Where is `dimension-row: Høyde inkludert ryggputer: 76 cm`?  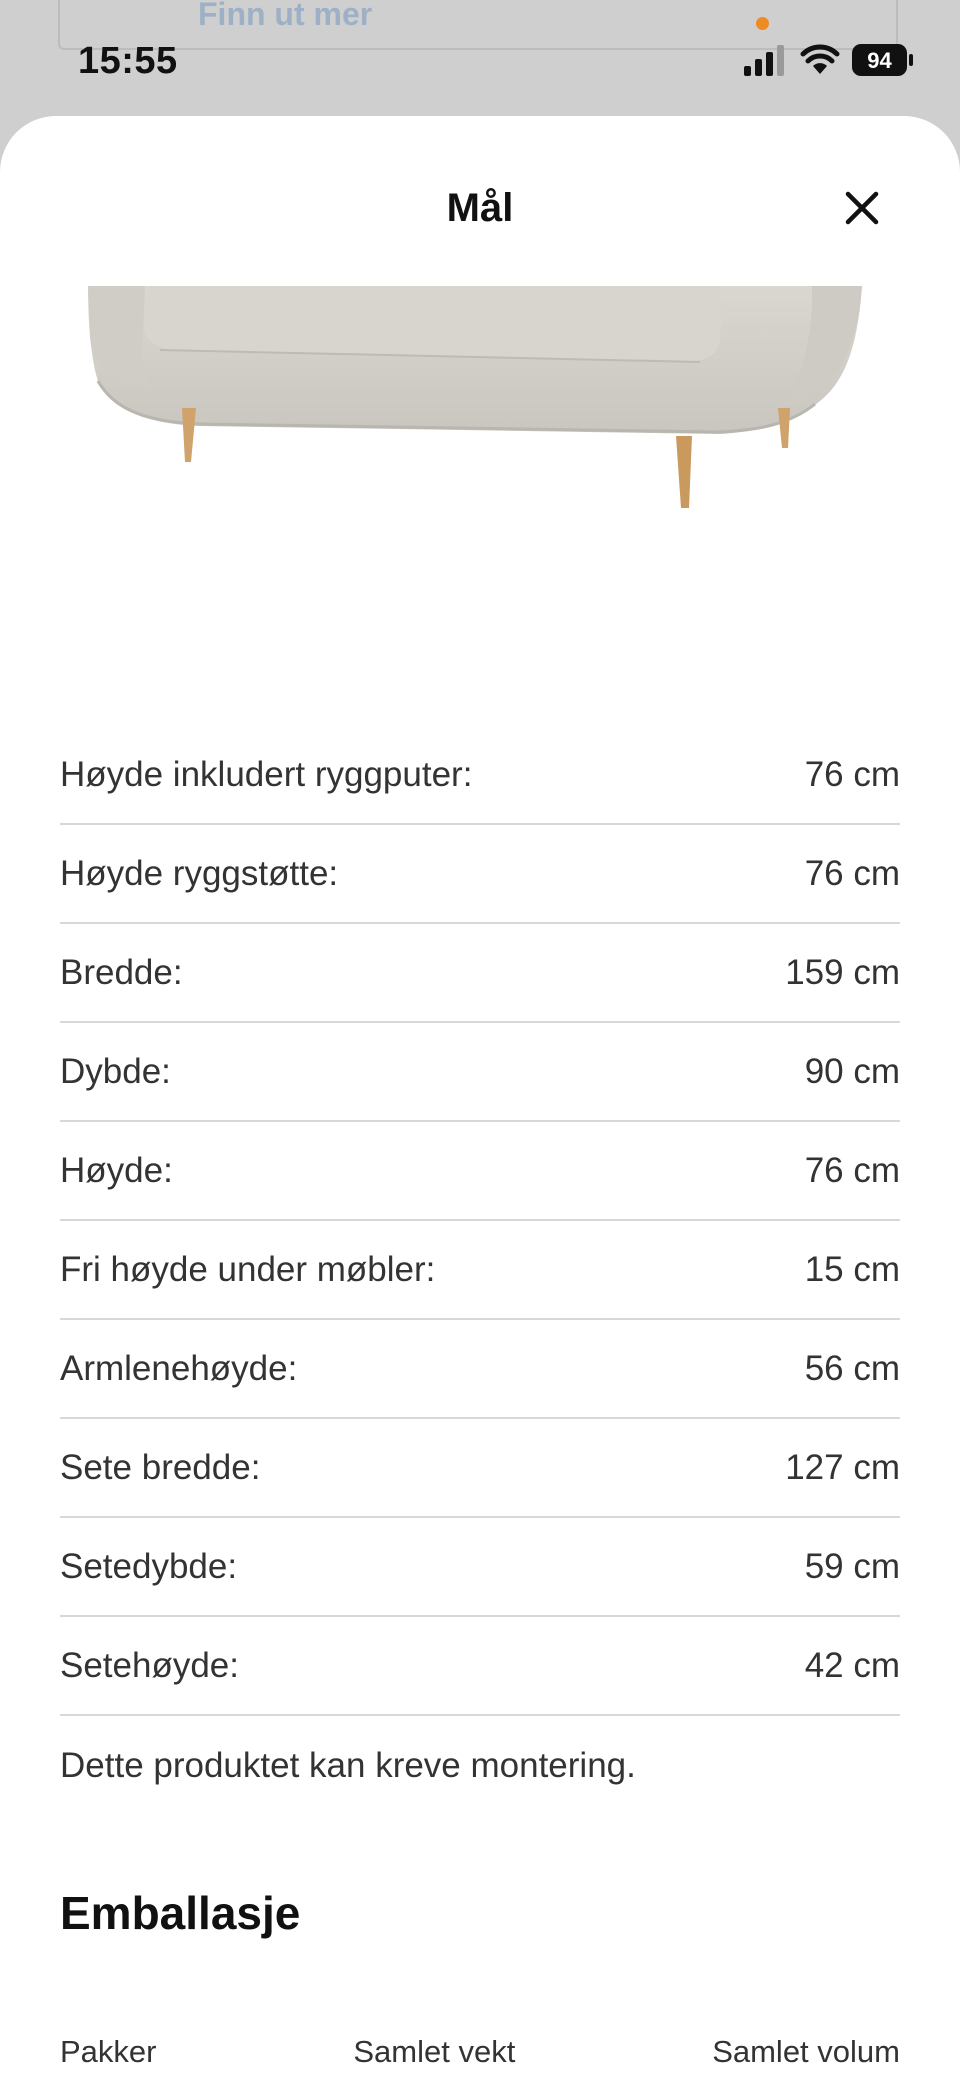 dimension-row: Høyde inkludert ryggputer: 76 cm is located at coordinates (480, 775).